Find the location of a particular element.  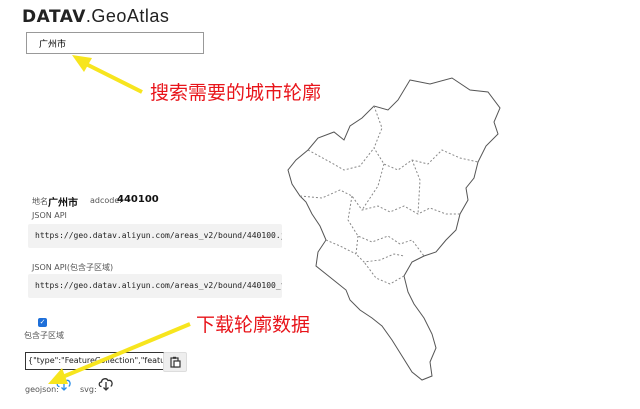

arrow-to-downloads is located at coordinates (119, 353).